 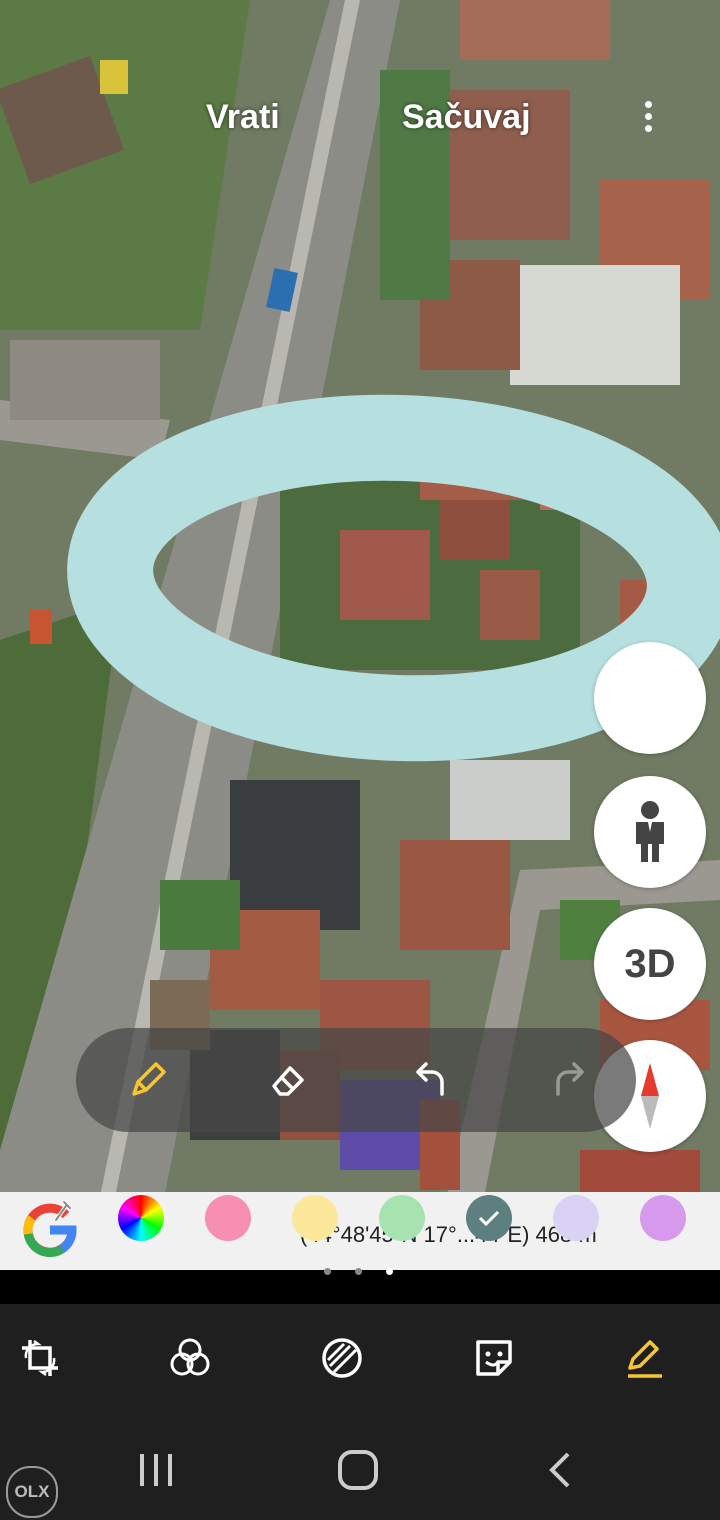 What do you see at coordinates (644, 1358) in the screenshot?
I see `draw-icon` at bounding box center [644, 1358].